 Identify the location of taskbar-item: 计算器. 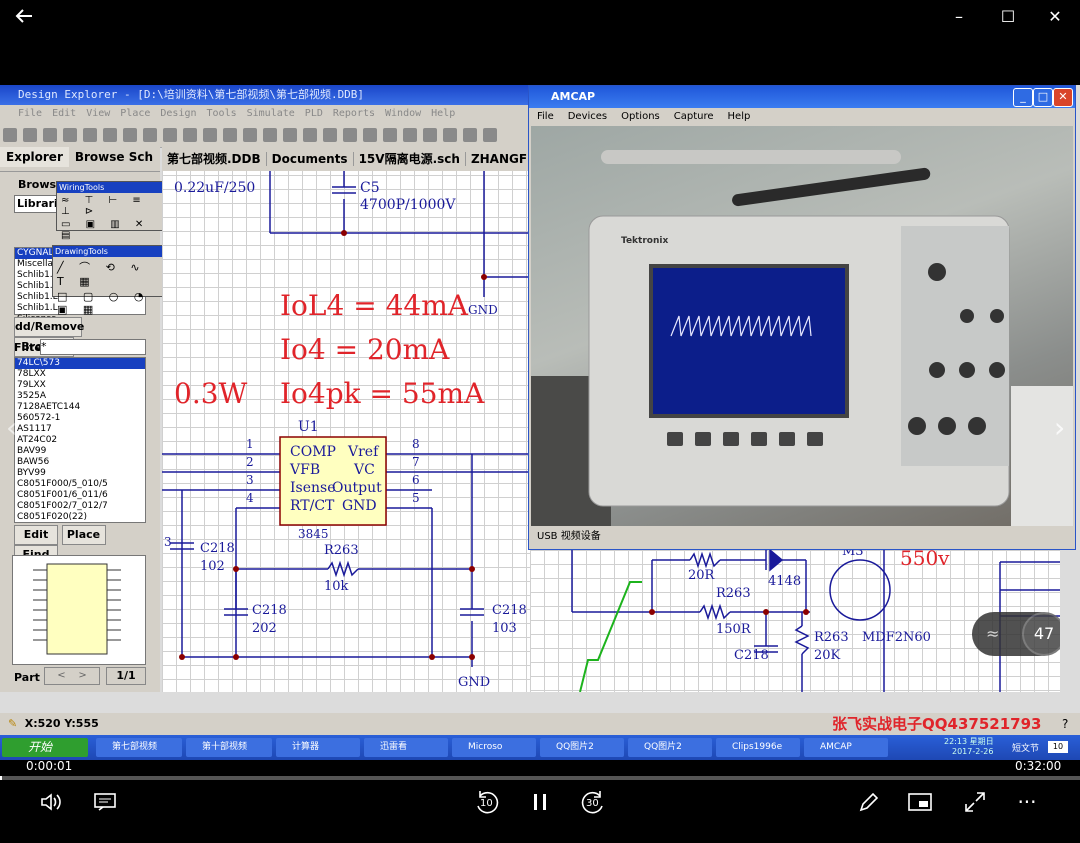
(318, 747).